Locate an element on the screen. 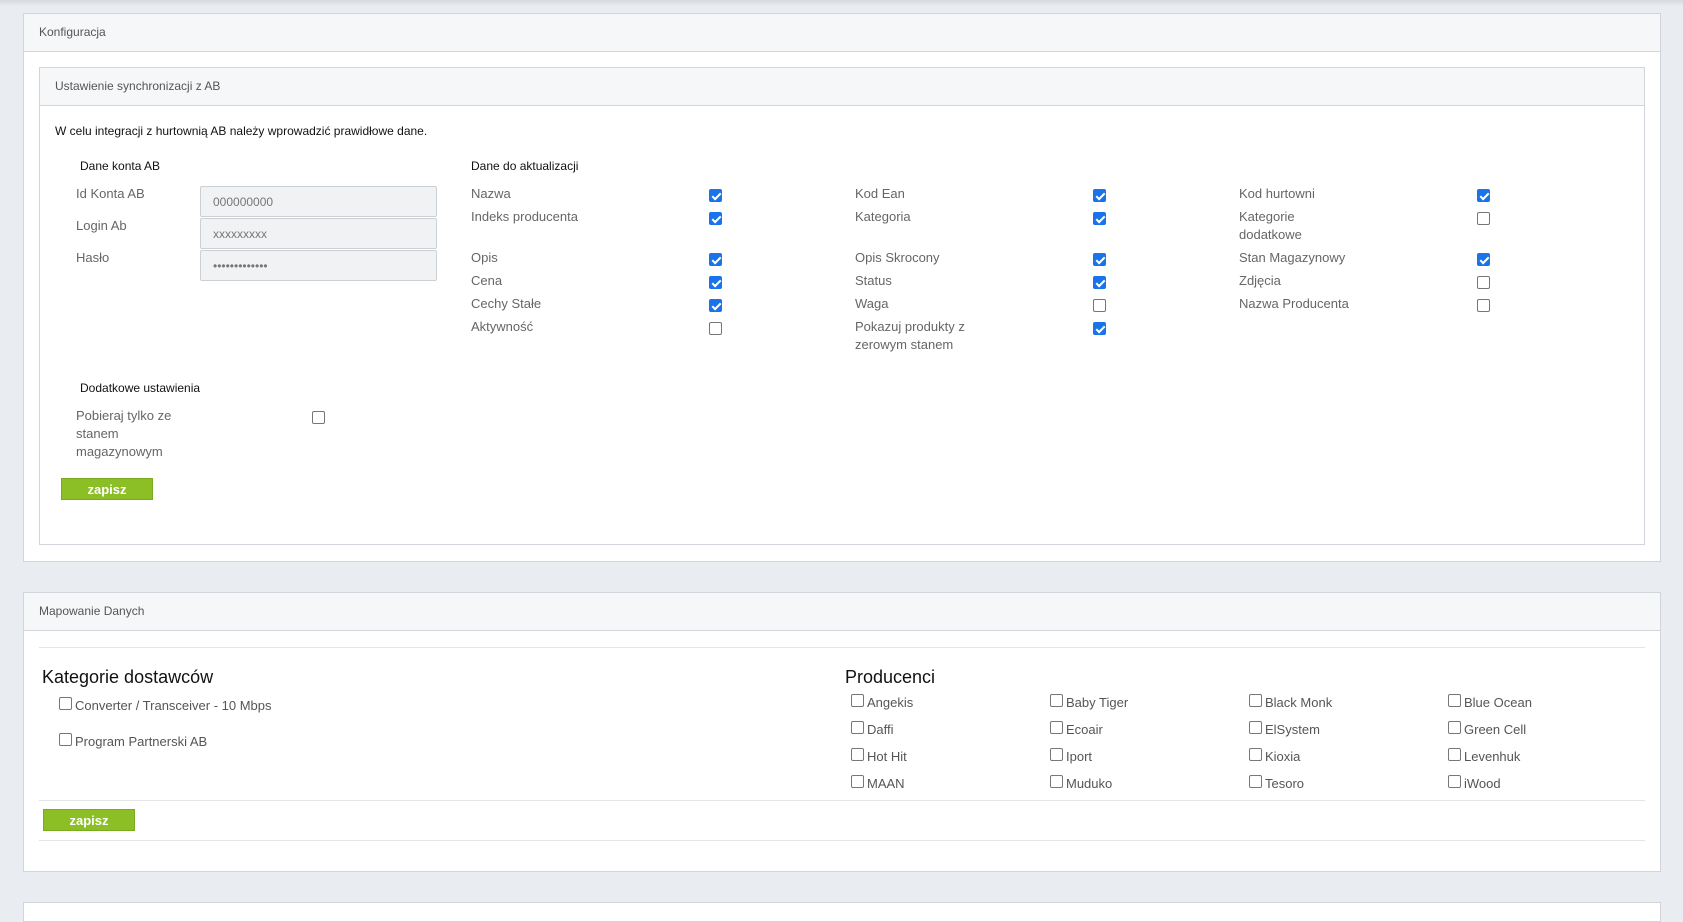  producer-label-black-monk: Black Monk is located at coordinates (1299, 702).